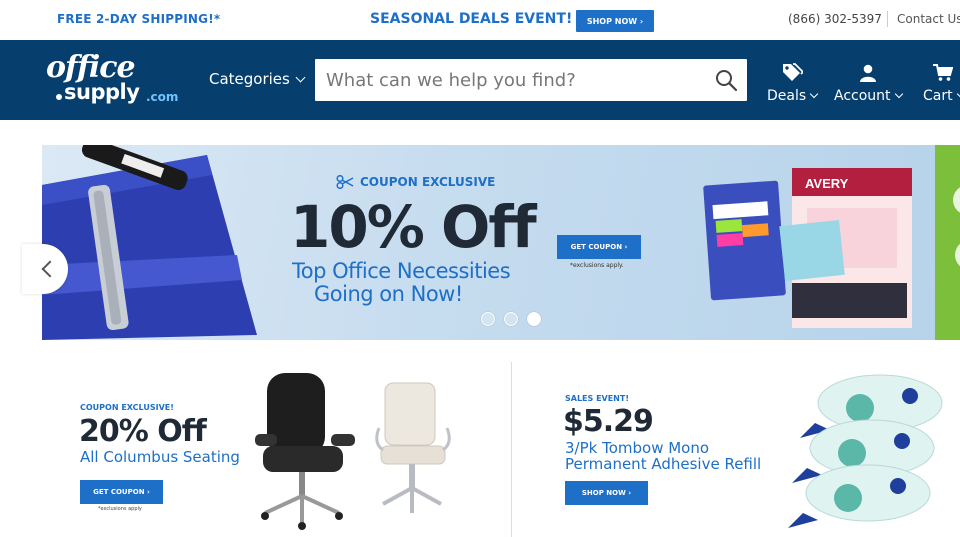 The height and width of the screenshot is (537, 960). What do you see at coordinates (608, 421) in the screenshot?
I see `promo2-price: $5.29` at bounding box center [608, 421].